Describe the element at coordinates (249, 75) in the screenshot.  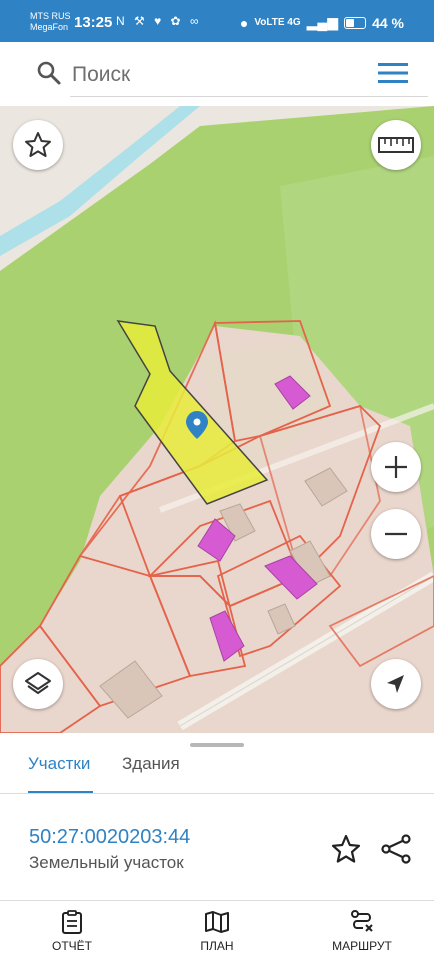
I see `search-input` at that location.